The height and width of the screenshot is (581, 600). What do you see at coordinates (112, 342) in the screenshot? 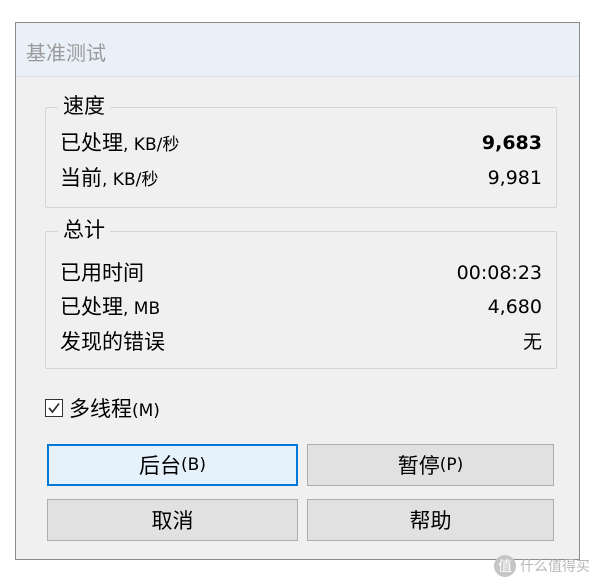
I see `errors-found-label: 发现的错误` at bounding box center [112, 342].